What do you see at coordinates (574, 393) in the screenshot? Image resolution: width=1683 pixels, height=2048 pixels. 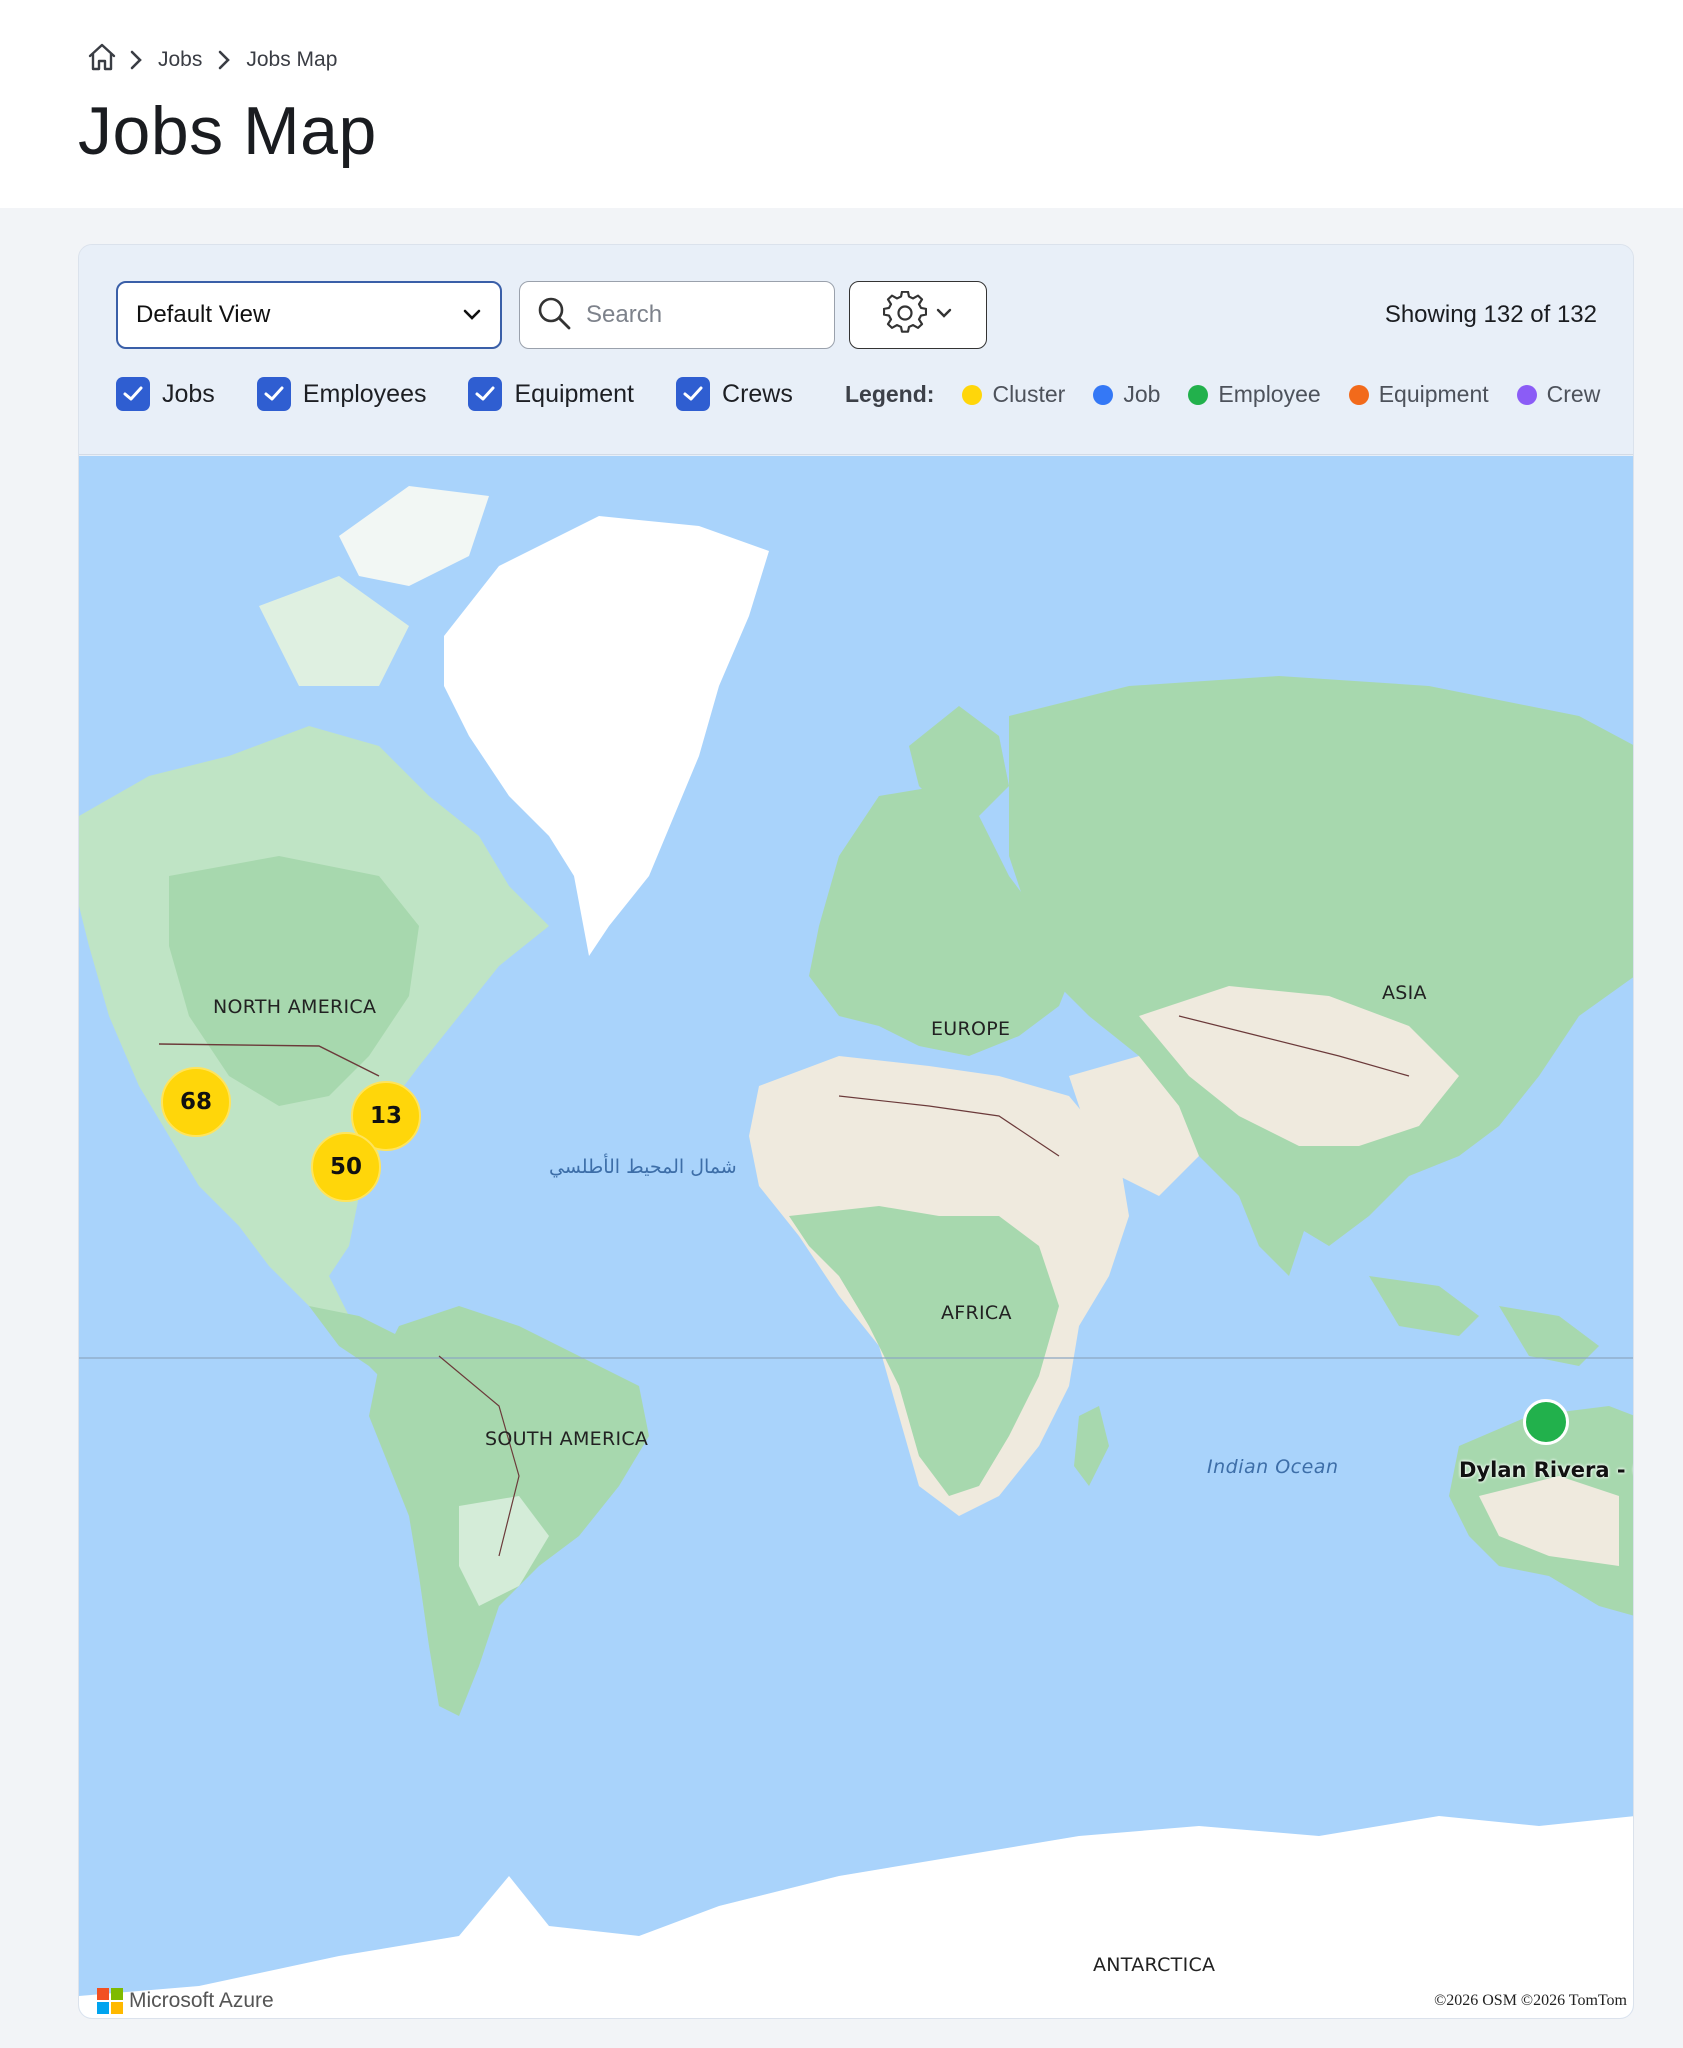 I see `filter-label: Equipment` at bounding box center [574, 393].